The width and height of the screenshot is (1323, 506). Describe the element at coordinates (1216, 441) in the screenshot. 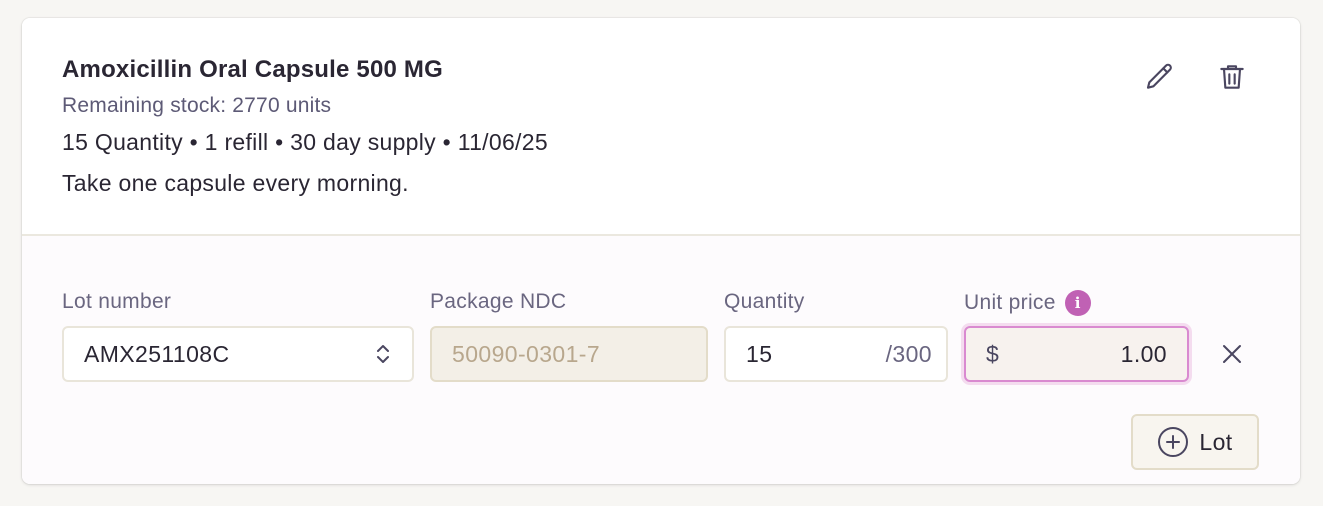

I see `add-lot-label: Lot` at that location.